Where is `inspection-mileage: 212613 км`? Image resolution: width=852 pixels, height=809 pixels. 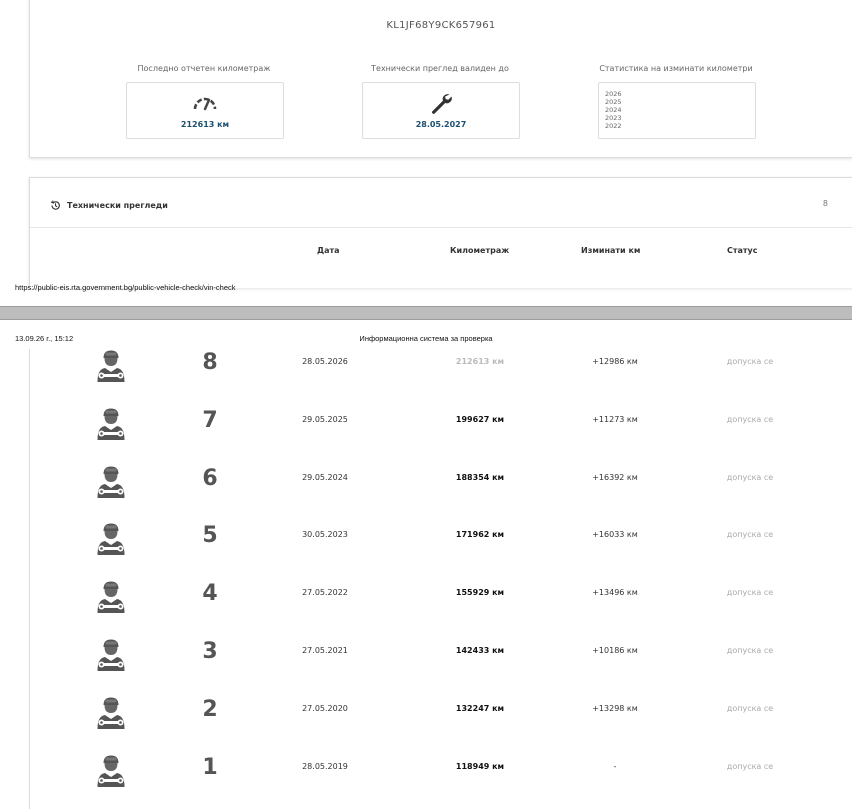
inspection-mileage: 212613 км is located at coordinates (480, 361).